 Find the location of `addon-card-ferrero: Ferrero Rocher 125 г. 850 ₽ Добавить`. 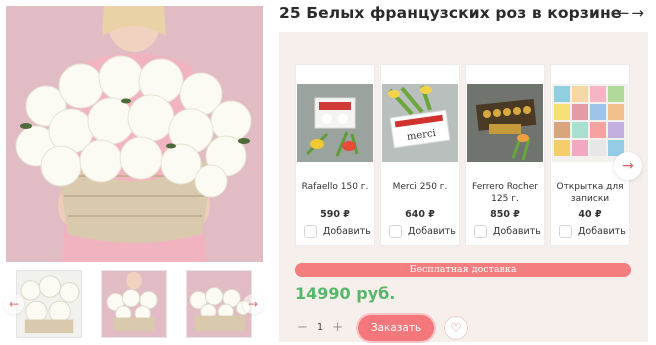

addon-card-ferrero: Ferrero Rocher 125 г. 850 ₽ Добавить is located at coordinates (505, 155).